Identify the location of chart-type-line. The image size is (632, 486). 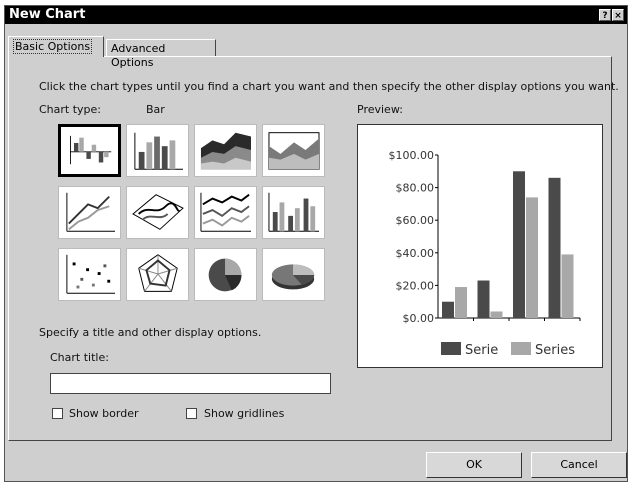
(89, 212).